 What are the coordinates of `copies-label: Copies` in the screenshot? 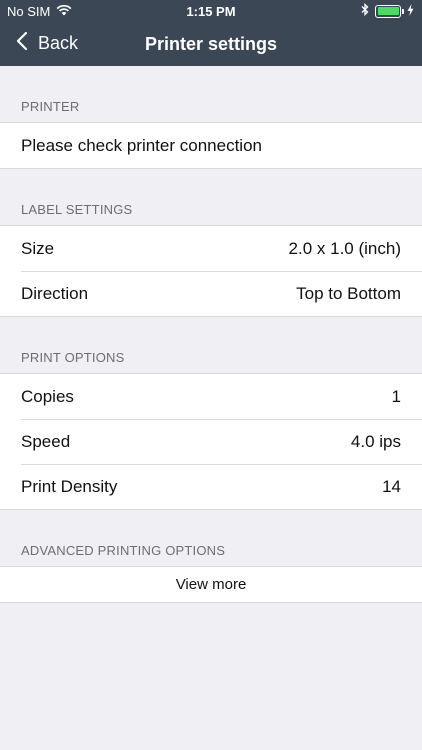 It's located at (47, 396).